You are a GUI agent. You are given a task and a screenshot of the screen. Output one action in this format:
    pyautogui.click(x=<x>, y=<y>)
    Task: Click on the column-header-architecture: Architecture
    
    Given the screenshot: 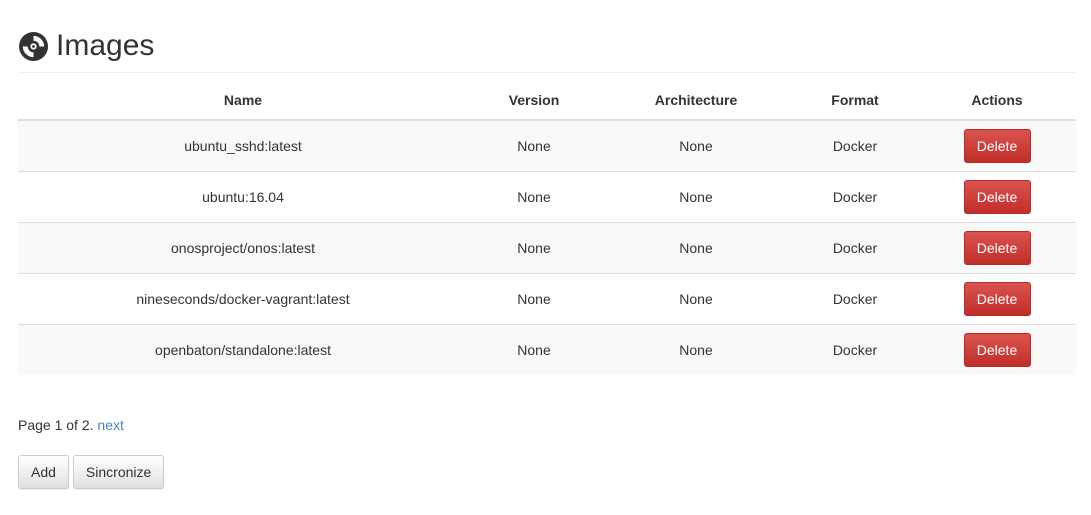 What is the action you would take?
    pyautogui.click(x=696, y=101)
    